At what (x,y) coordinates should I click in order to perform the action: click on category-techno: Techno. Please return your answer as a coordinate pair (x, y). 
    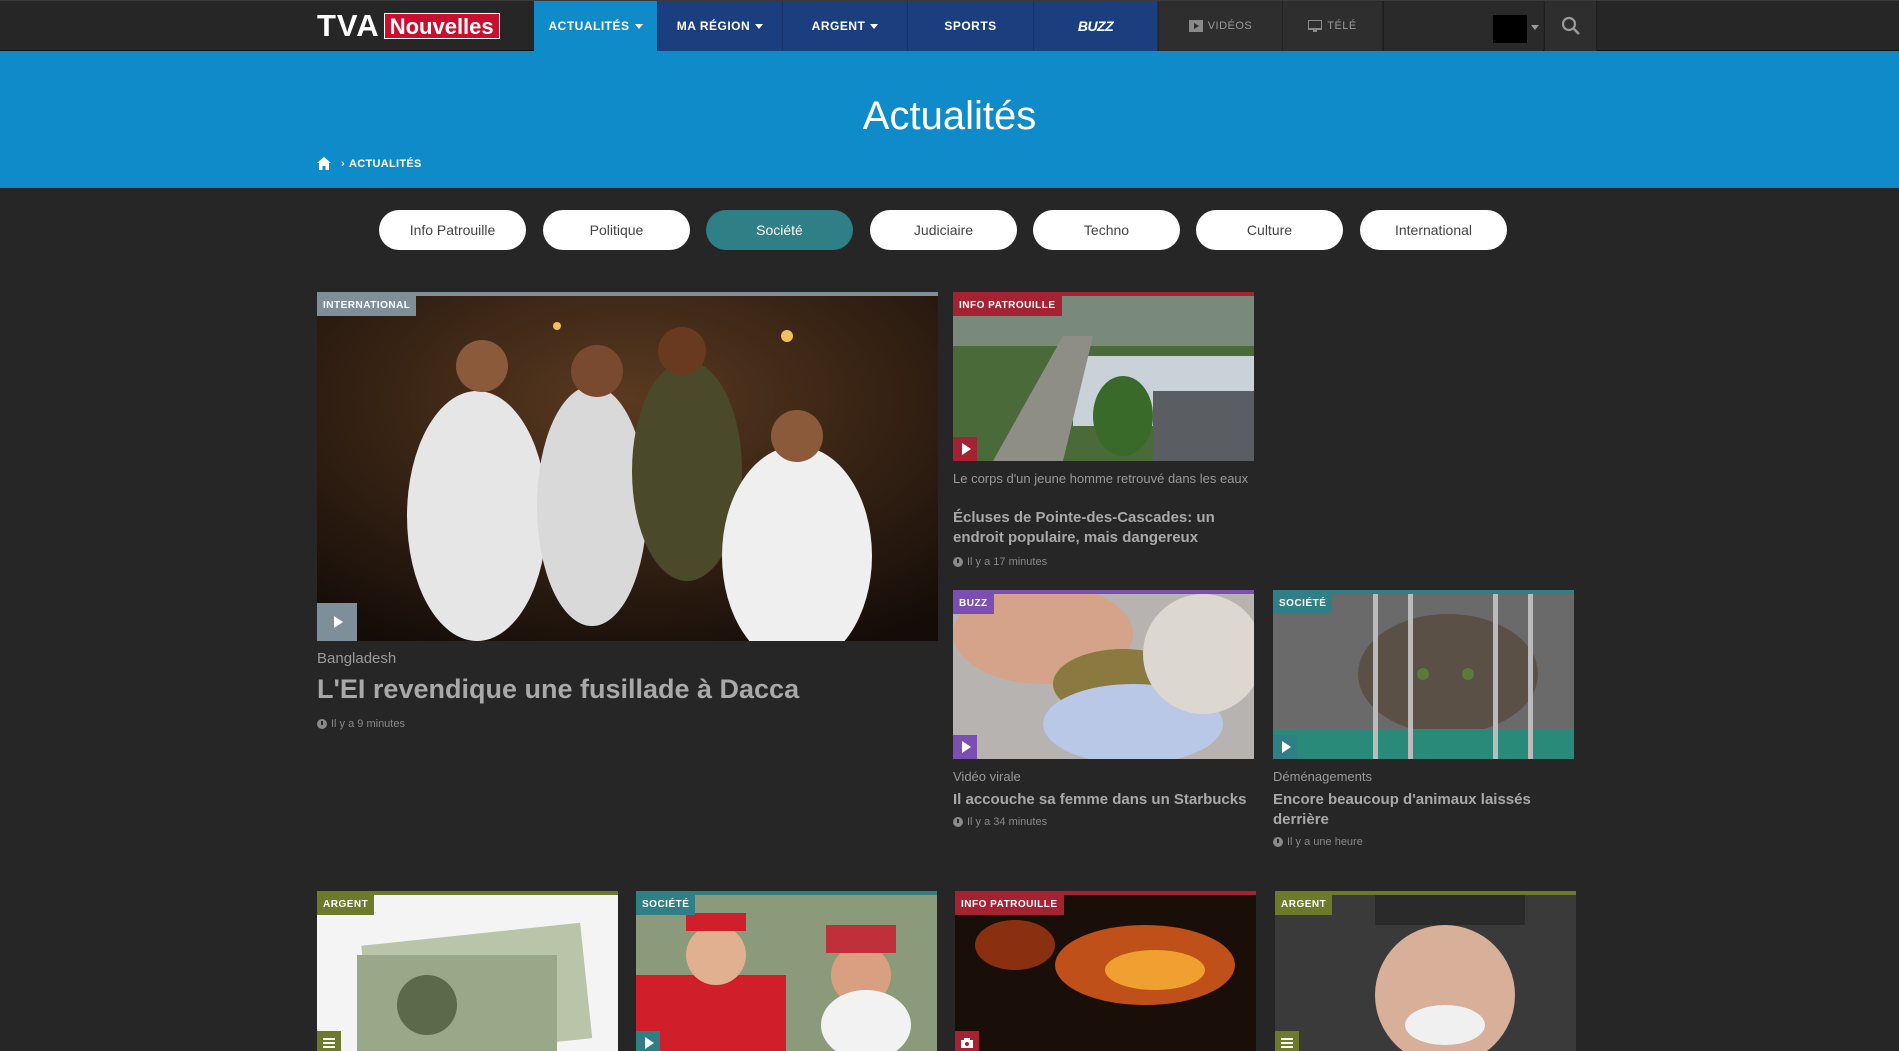
    Looking at the image, I should click on (1106, 230).